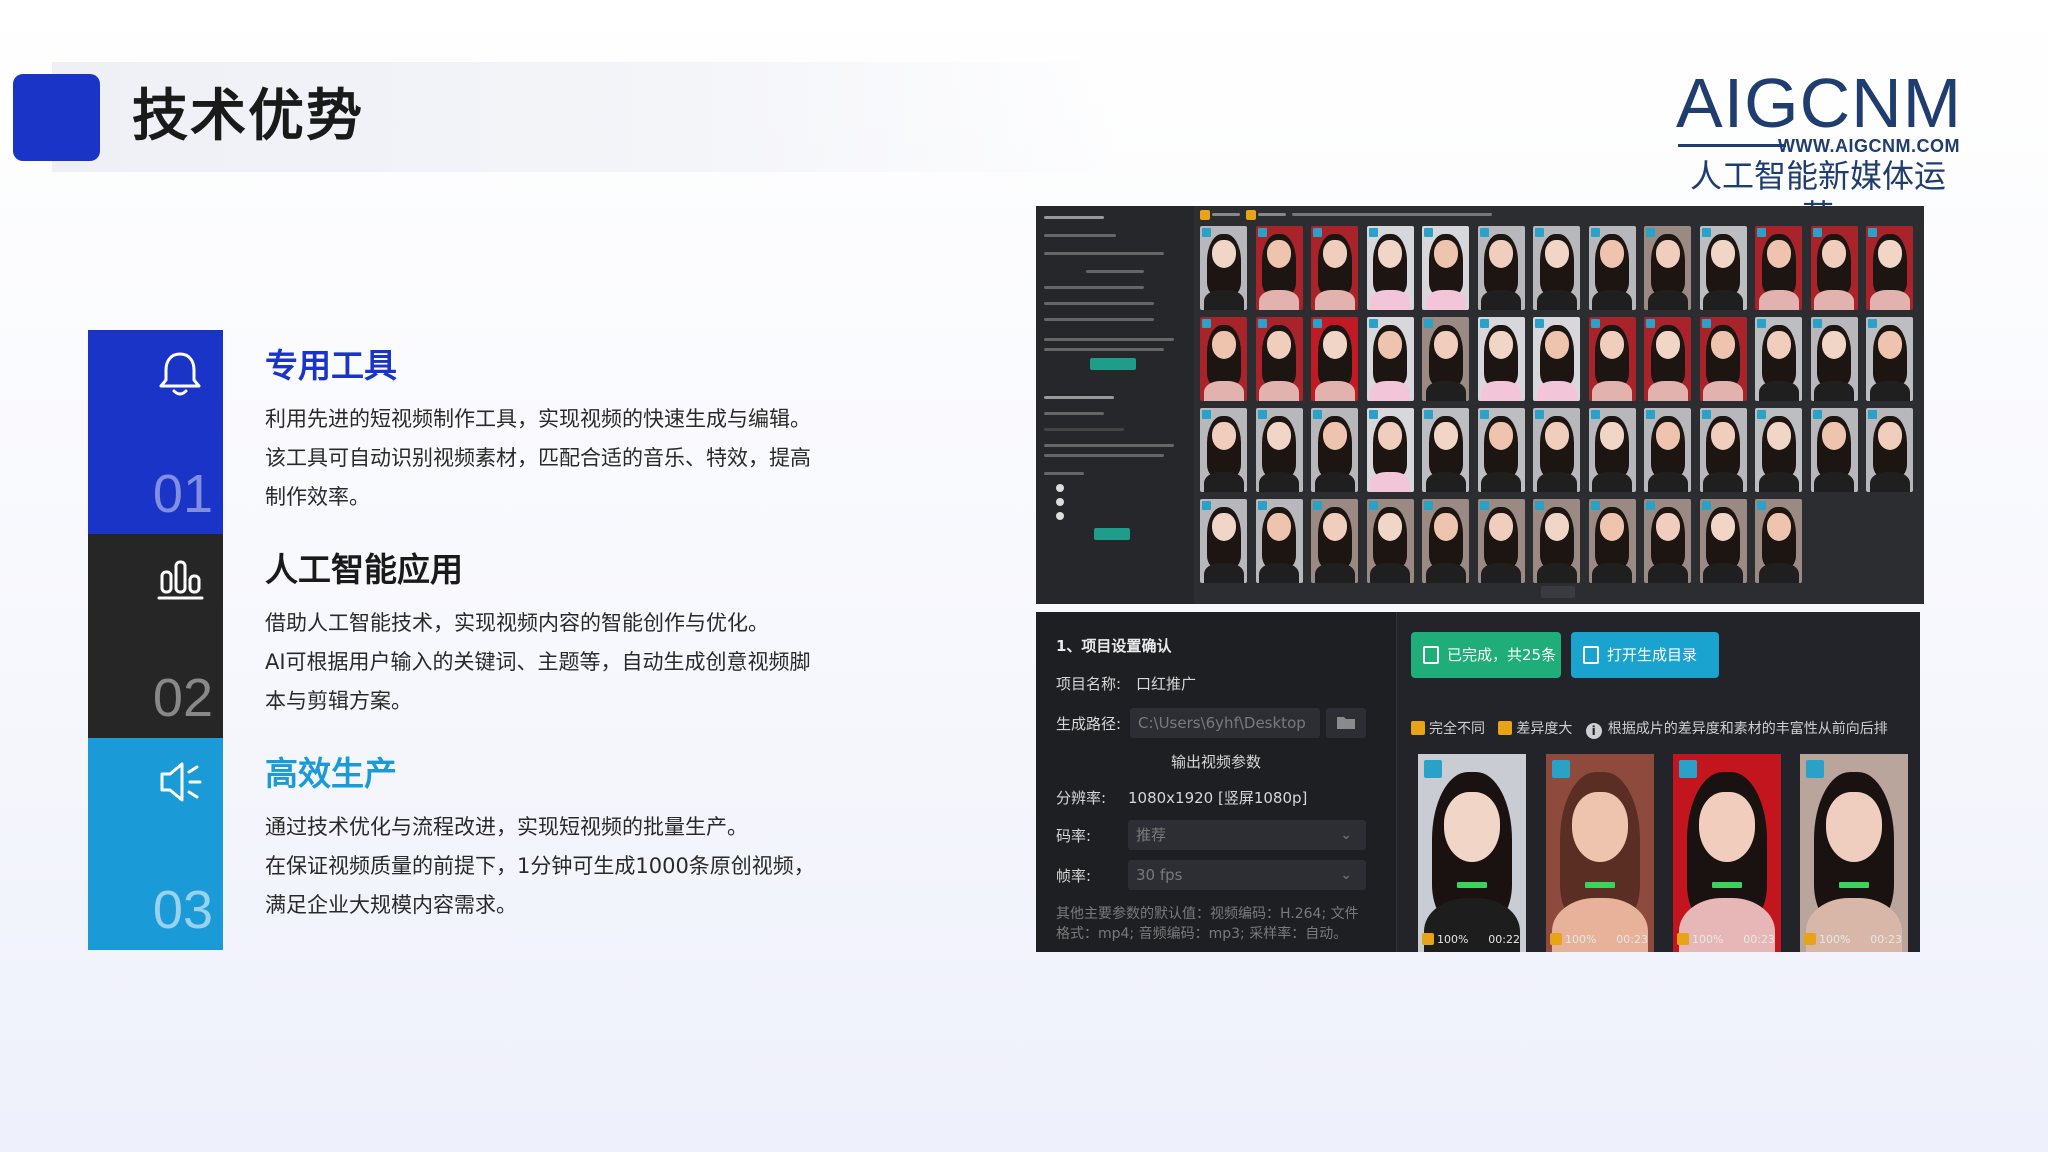 The height and width of the screenshot is (1152, 2048). I want to click on grid-toolbar, so click(1560, 215).